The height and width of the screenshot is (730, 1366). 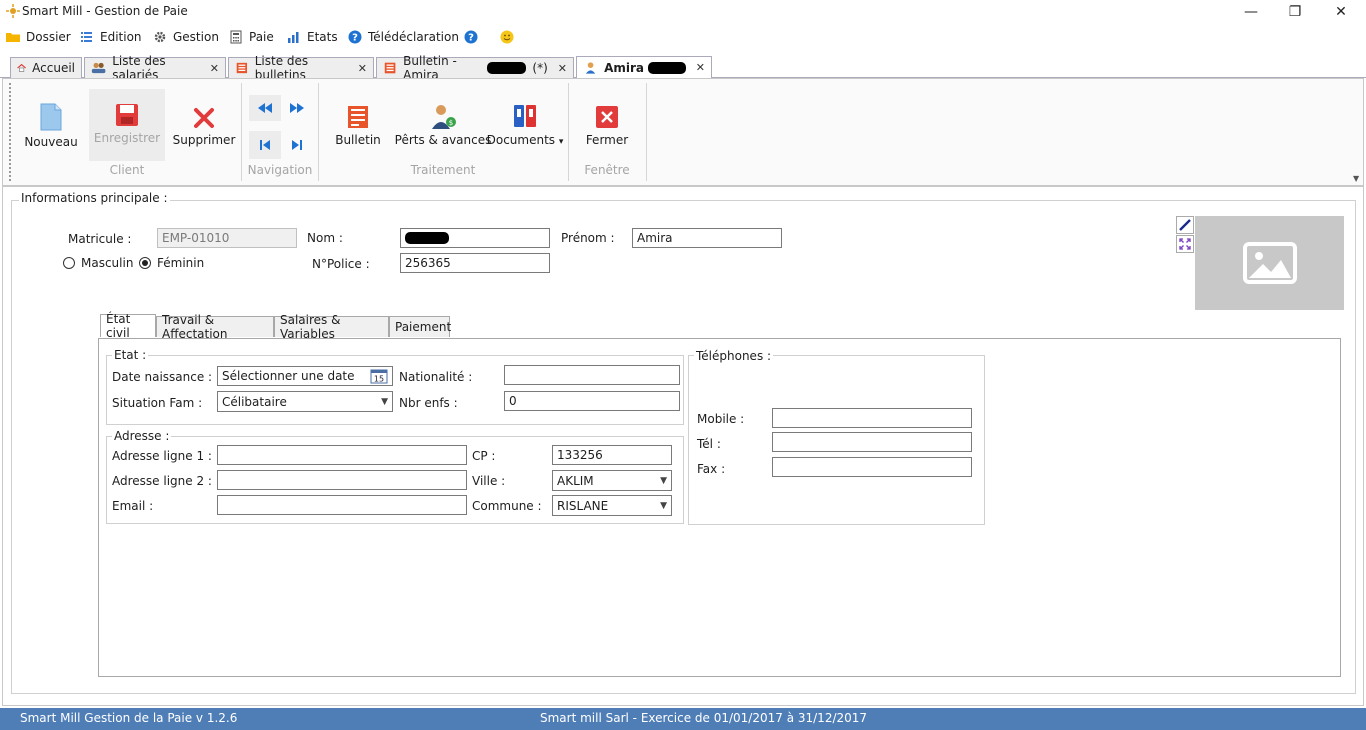 I want to click on employee-photo, so click(x=1269, y=263).